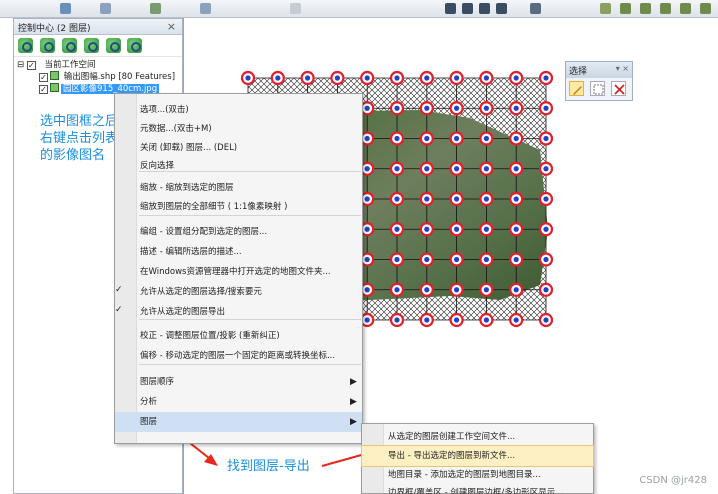 This screenshot has width=718, height=494. What do you see at coordinates (20, 65) in the screenshot?
I see `tree-expander-icon: ⊟` at bounding box center [20, 65].